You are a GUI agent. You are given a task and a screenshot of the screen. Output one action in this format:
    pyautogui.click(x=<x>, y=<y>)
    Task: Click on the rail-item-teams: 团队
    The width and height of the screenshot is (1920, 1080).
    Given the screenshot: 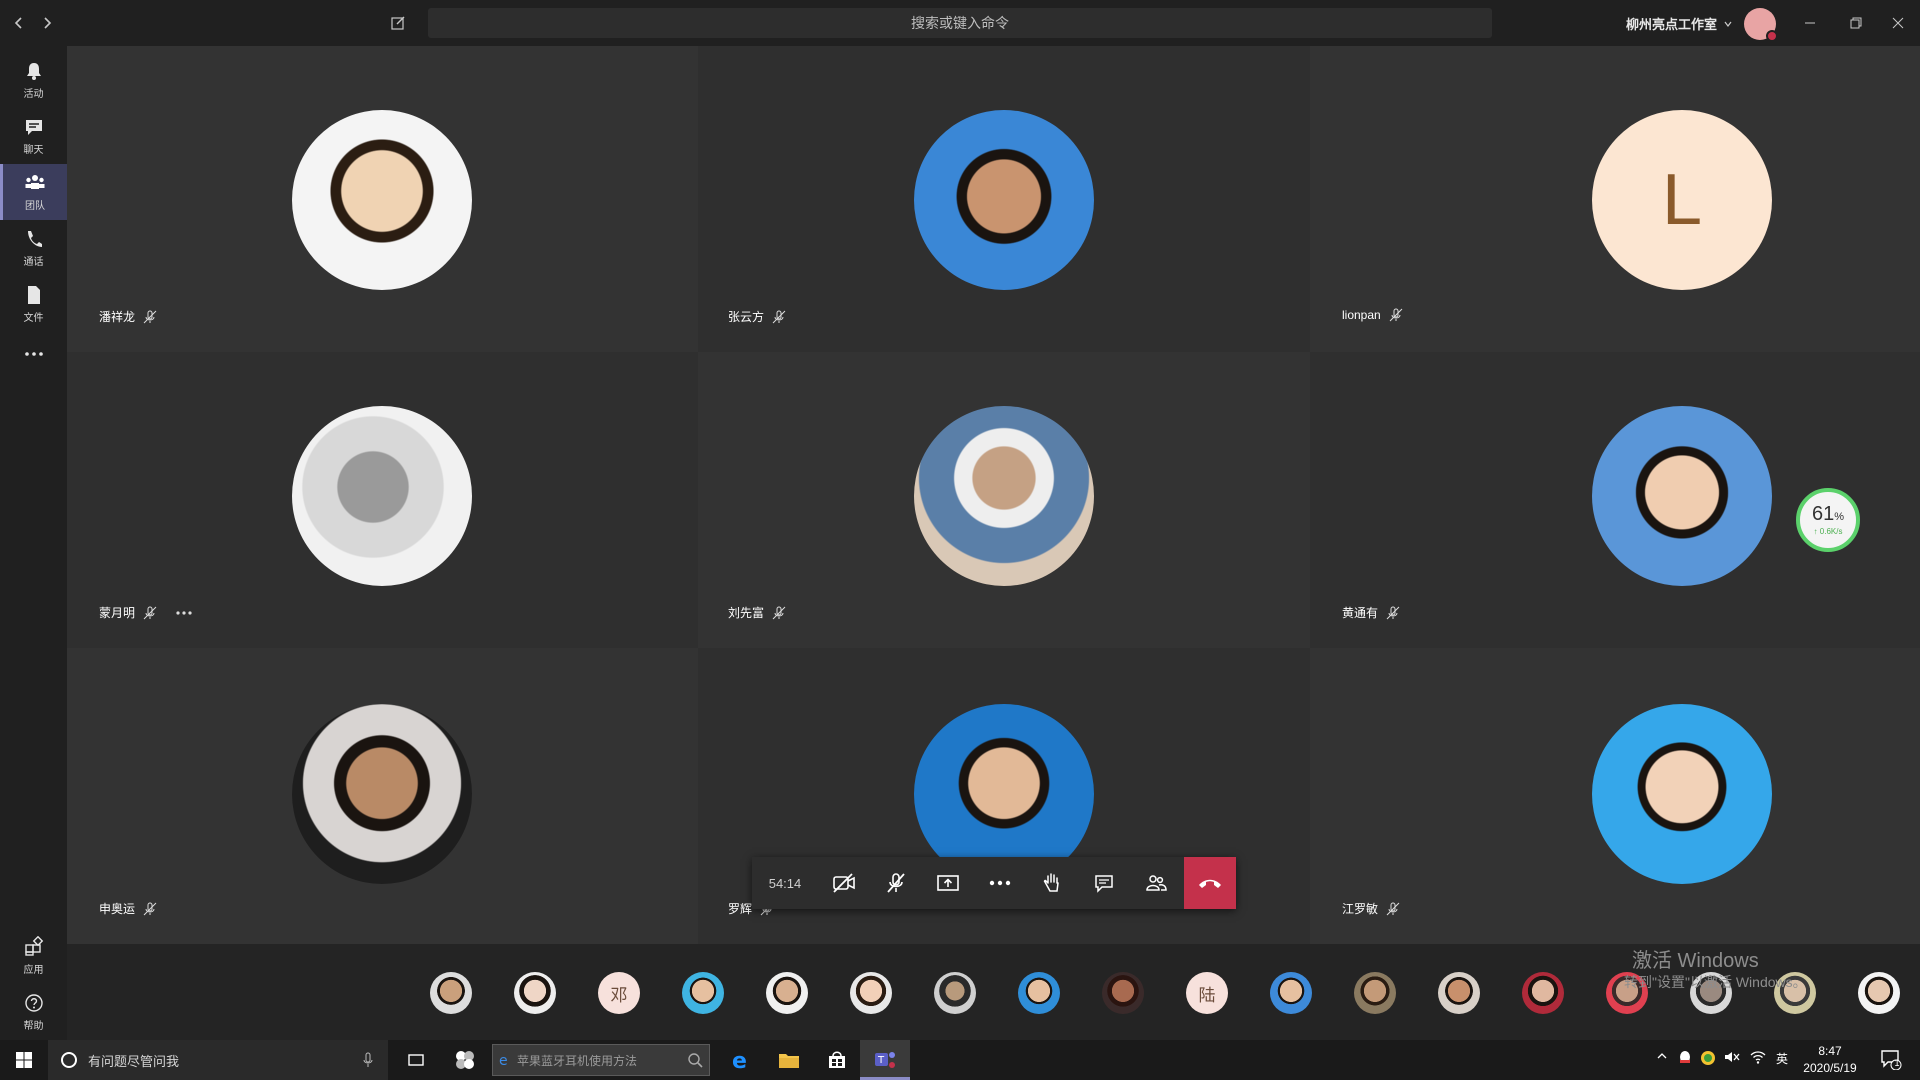 What is the action you would take?
    pyautogui.click(x=33, y=192)
    